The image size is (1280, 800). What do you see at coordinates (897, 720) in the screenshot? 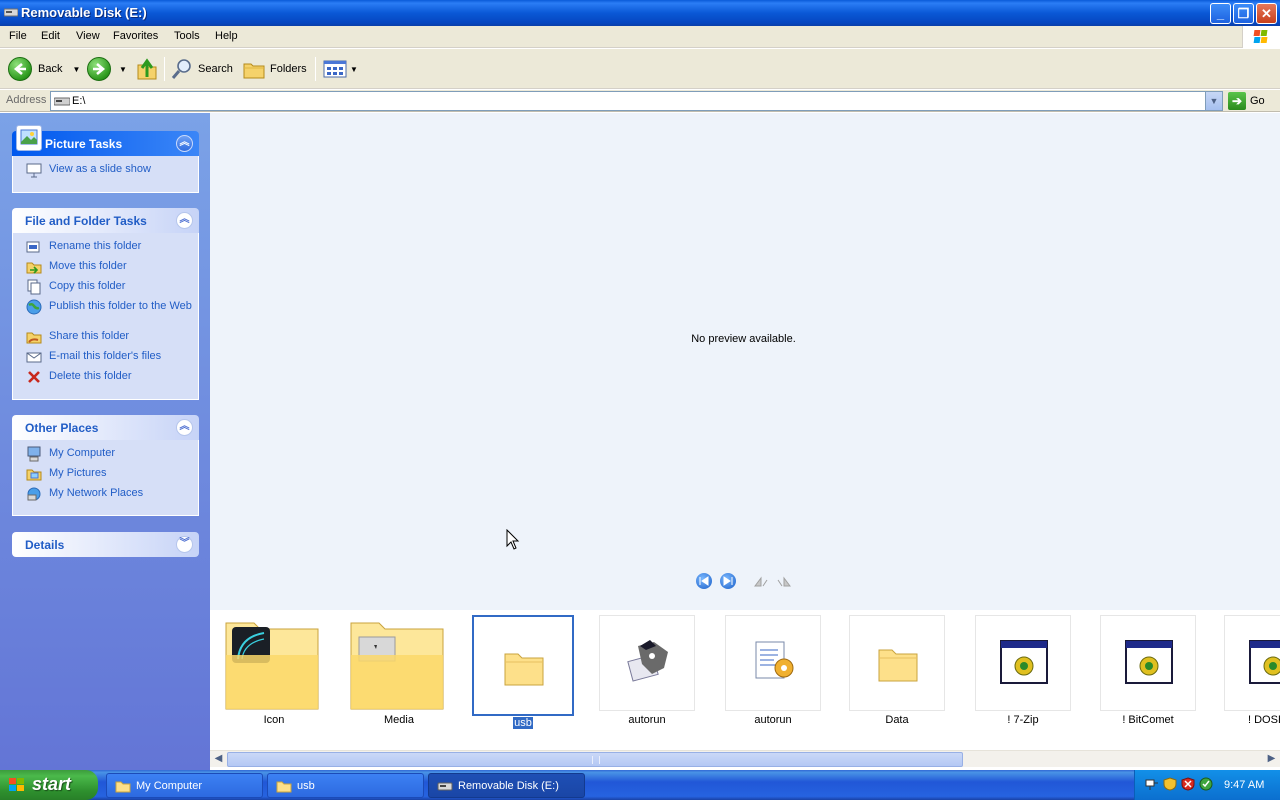
I see `filmstrip-label: Data` at bounding box center [897, 720].